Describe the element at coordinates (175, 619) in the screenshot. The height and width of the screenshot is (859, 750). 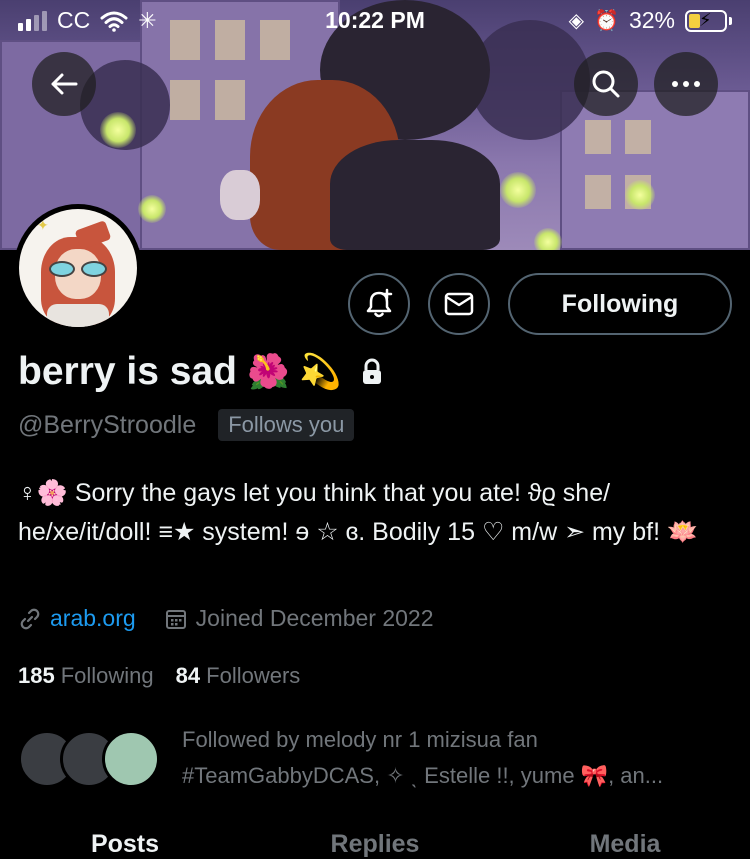
I see `calendar-icon` at that location.